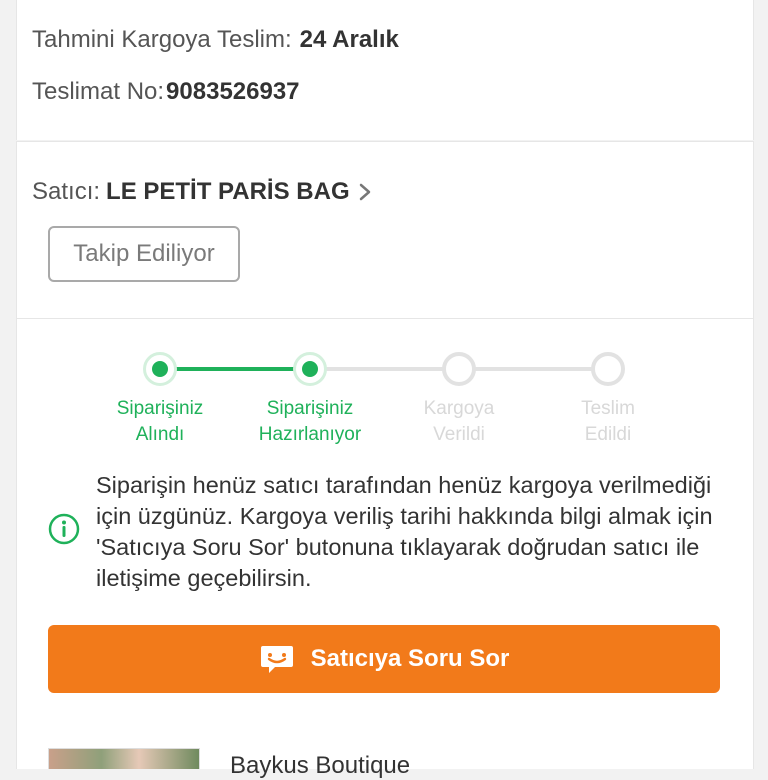  Describe the element at coordinates (608, 434) in the screenshot. I see `step-label-line2: Edildi` at that location.